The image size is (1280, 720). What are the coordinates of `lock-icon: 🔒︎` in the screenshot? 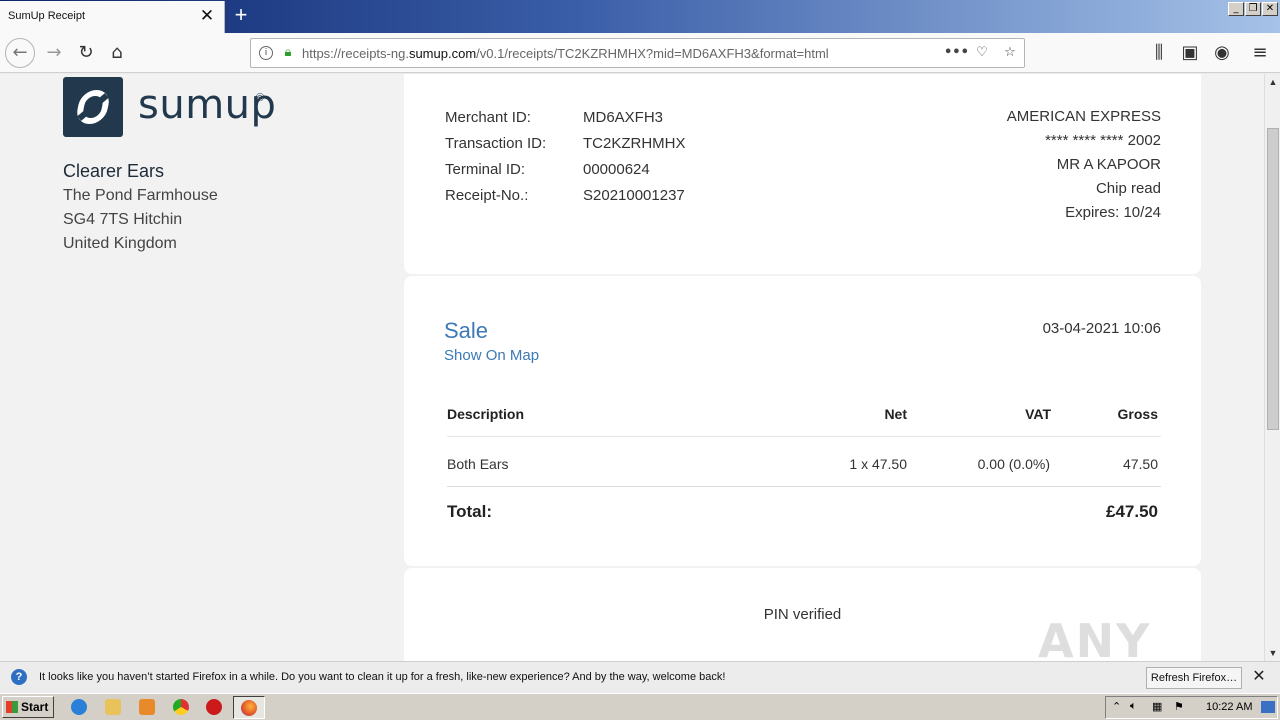 It's located at (288, 53).